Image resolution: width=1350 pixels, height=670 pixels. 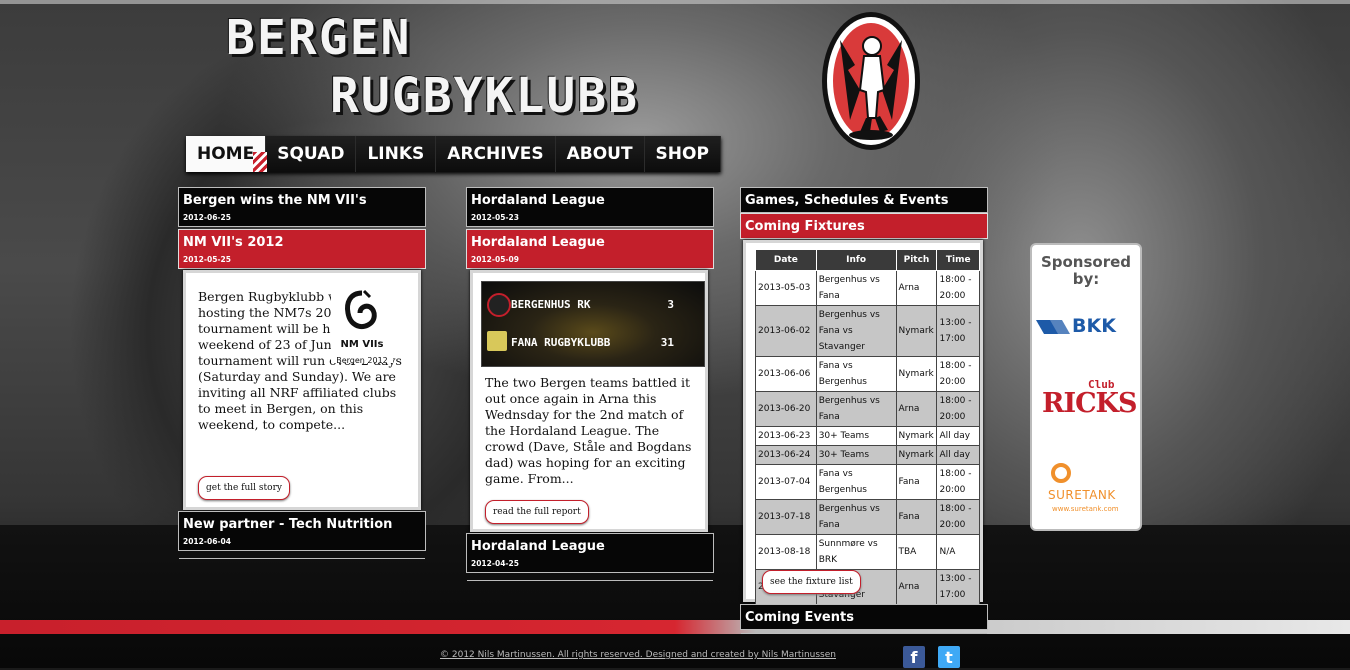 What do you see at coordinates (916, 260) in the screenshot?
I see `column-header: Pitch` at bounding box center [916, 260].